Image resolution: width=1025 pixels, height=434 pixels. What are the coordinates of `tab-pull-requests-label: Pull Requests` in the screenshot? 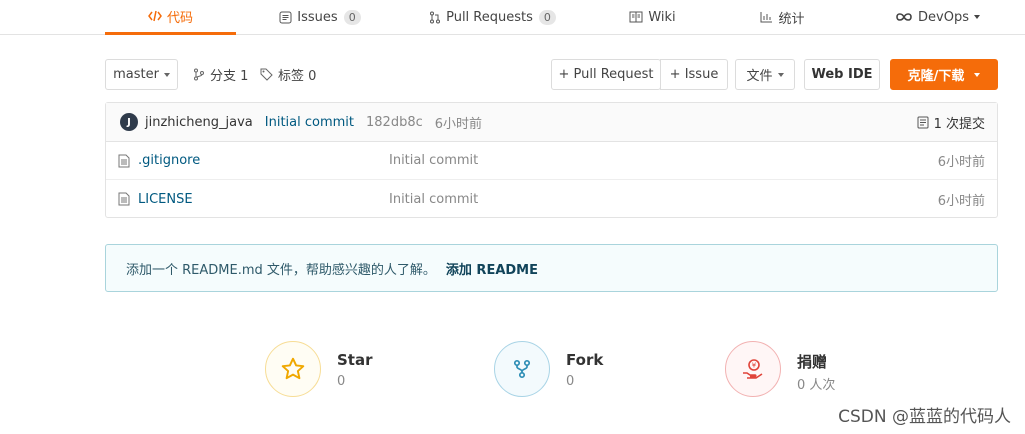 It's located at (489, 17).